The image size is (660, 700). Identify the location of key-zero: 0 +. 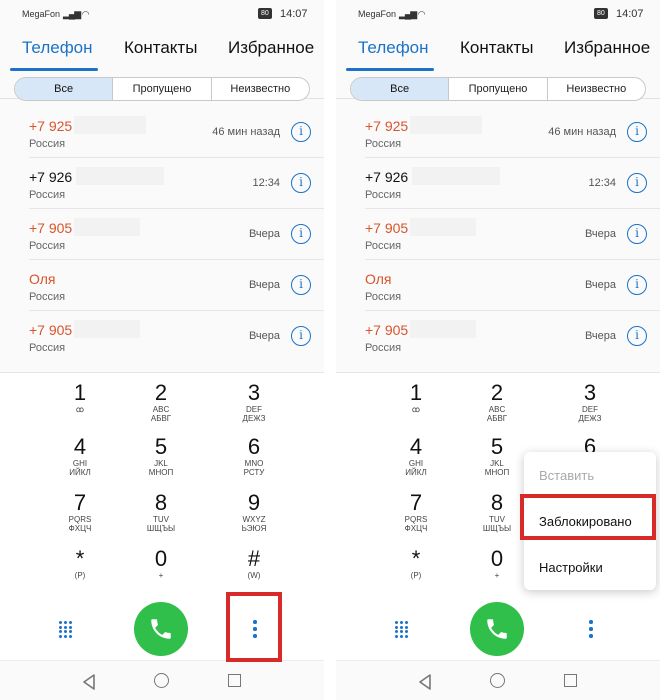
(161, 566).